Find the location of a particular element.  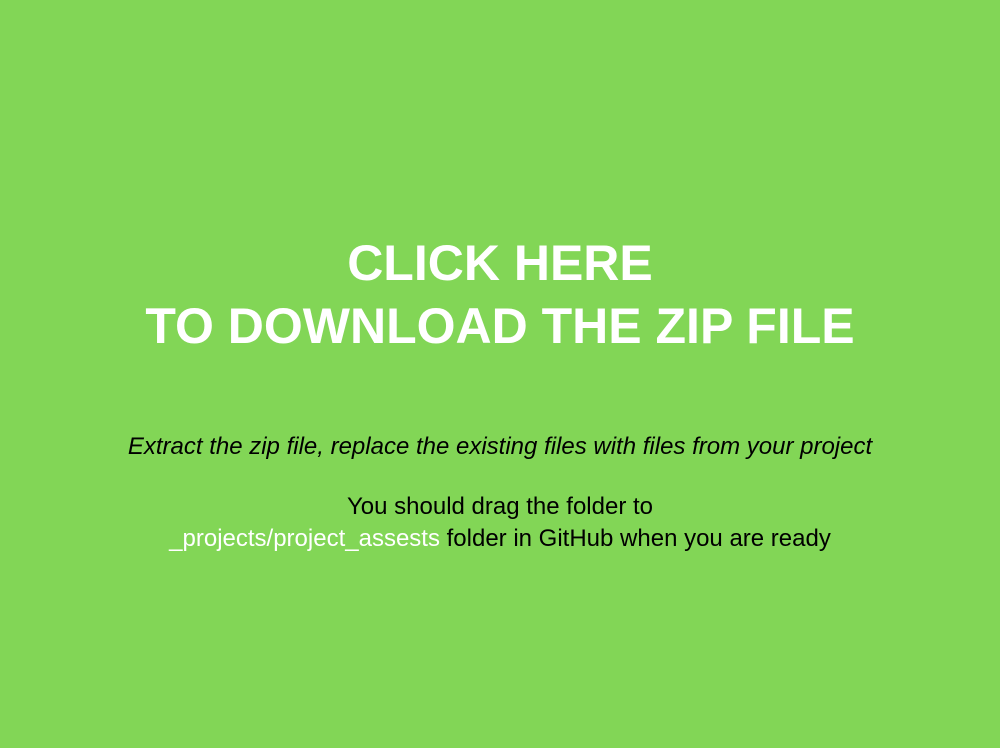

project-assets-path: _projects/project_assests is located at coordinates (304, 538).